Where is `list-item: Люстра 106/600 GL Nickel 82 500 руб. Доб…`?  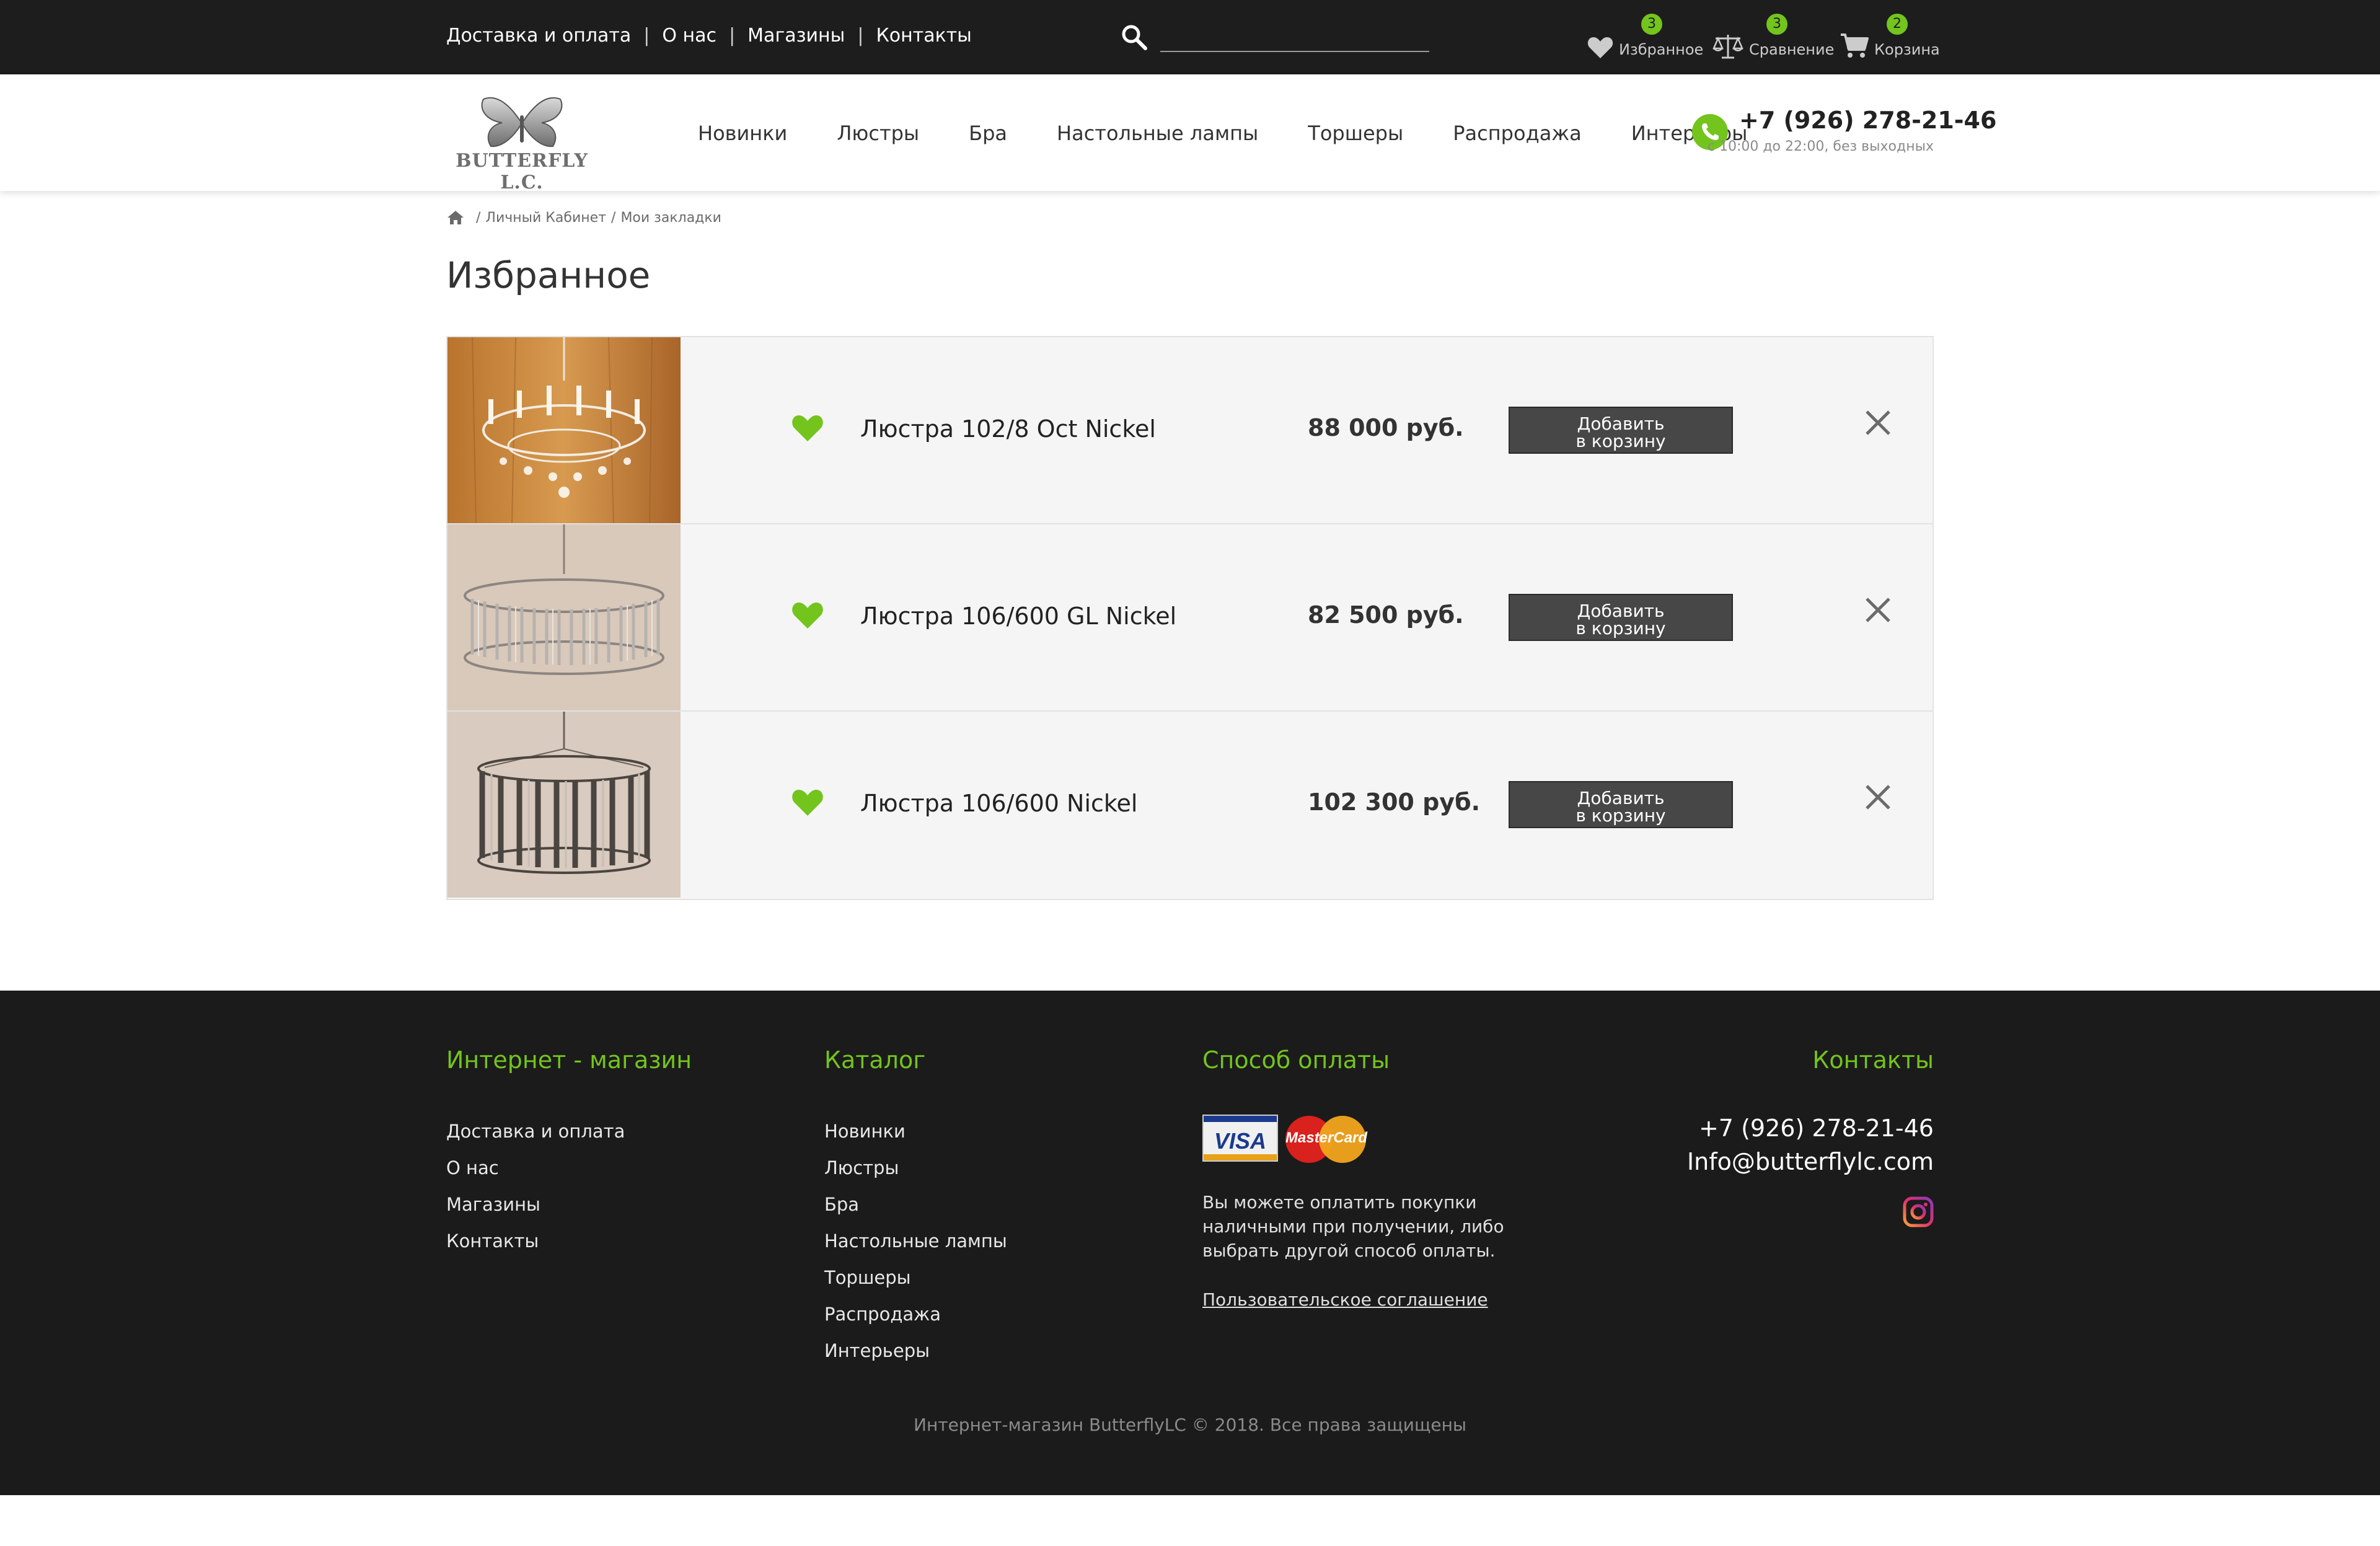
list-item: Люстра 106/600 GL Nickel 82 500 руб. Доб… is located at coordinates (1190, 618).